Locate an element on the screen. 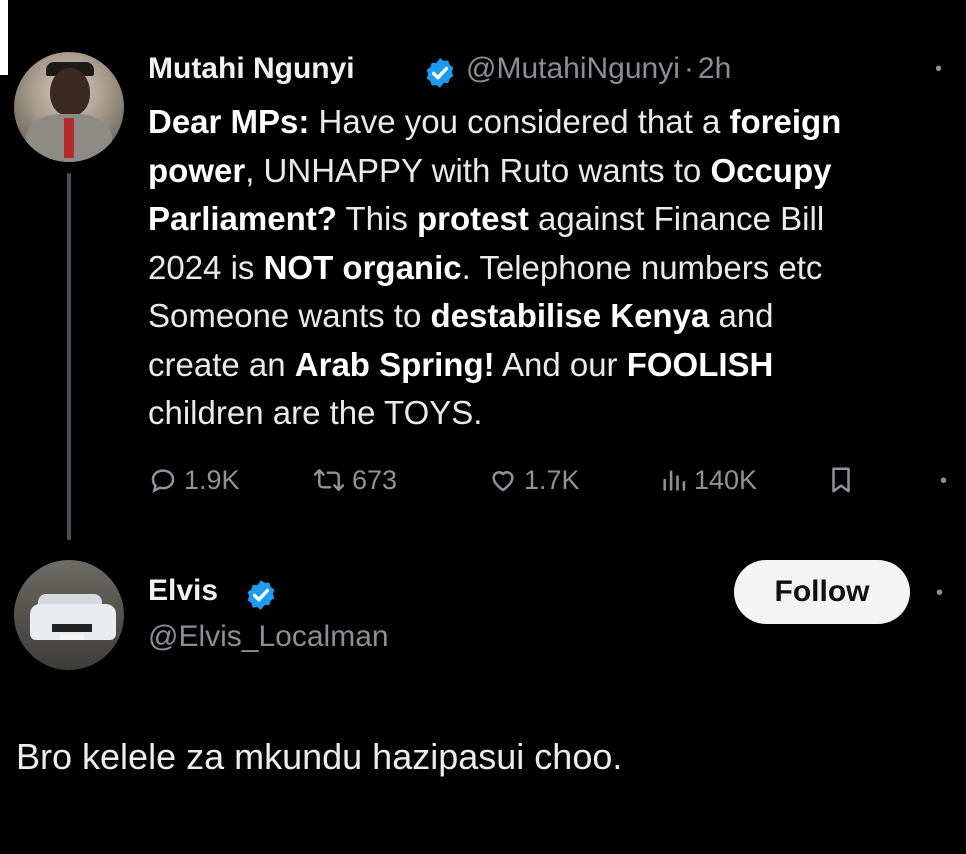  tweet-body-line: create an Arab Spring! And our FOOLISH is located at coordinates (553, 365).